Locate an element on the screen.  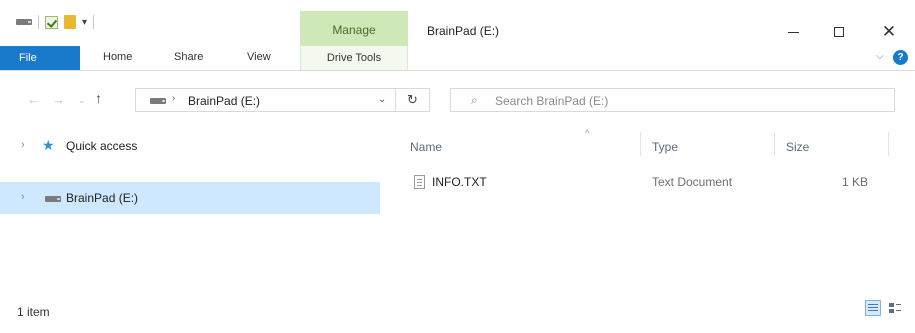
tab-home: Home is located at coordinates (117, 57).